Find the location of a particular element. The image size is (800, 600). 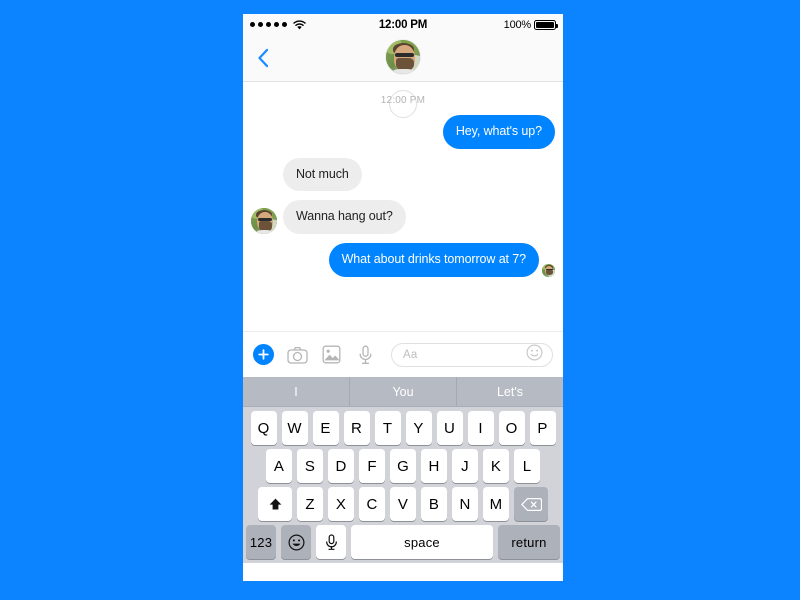

back-button is located at coordinates (263, 58).